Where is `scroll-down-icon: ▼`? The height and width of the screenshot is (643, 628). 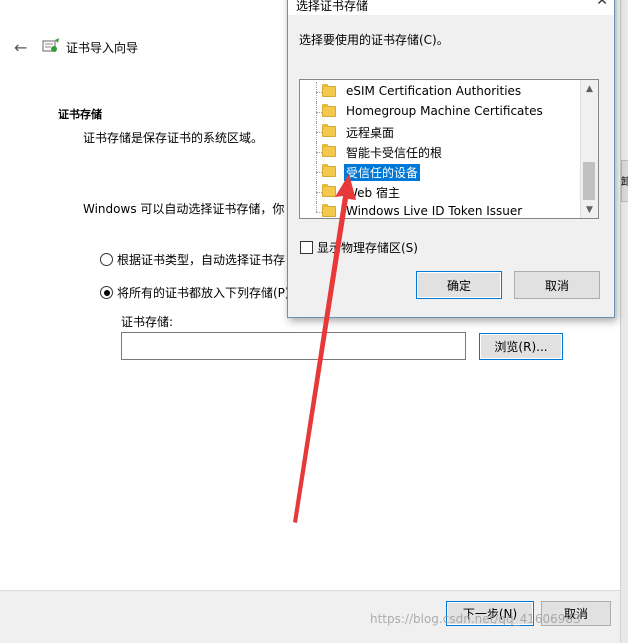
scroll-down-icon: ▼ is located at coordinates (589, 209).